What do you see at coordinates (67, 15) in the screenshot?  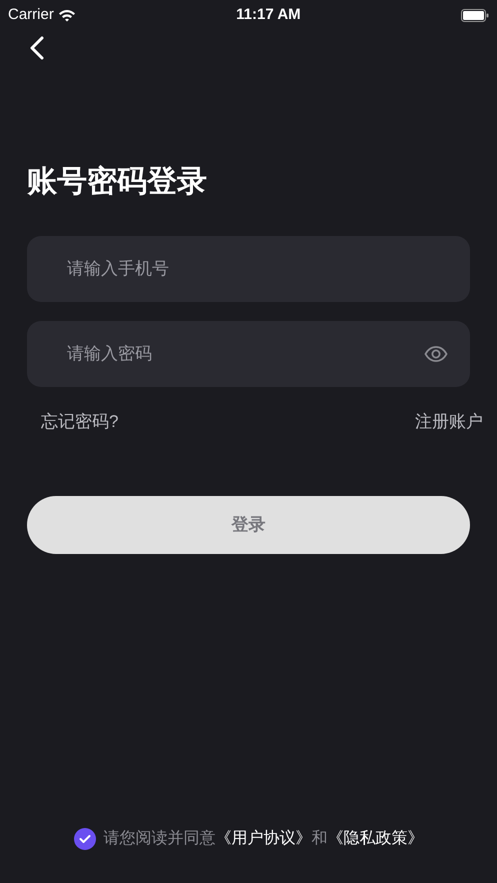 I see `wifi-icon` at bounding box center [67, 15].